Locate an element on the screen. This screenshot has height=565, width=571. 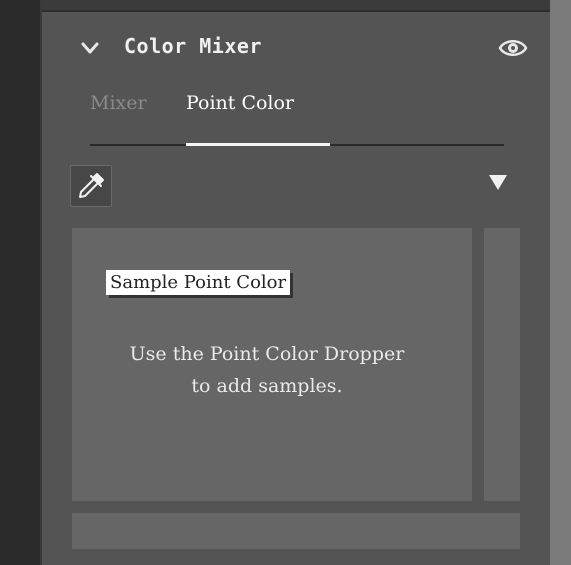
active-tab-indicator is located at coordinates (258, 144).